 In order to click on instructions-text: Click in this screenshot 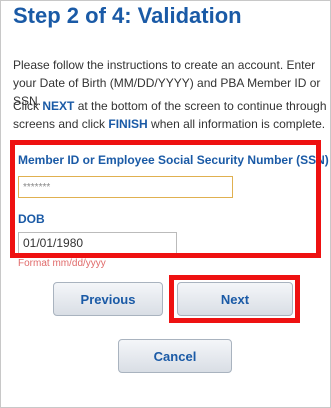, I will do `click(28, 106)`.